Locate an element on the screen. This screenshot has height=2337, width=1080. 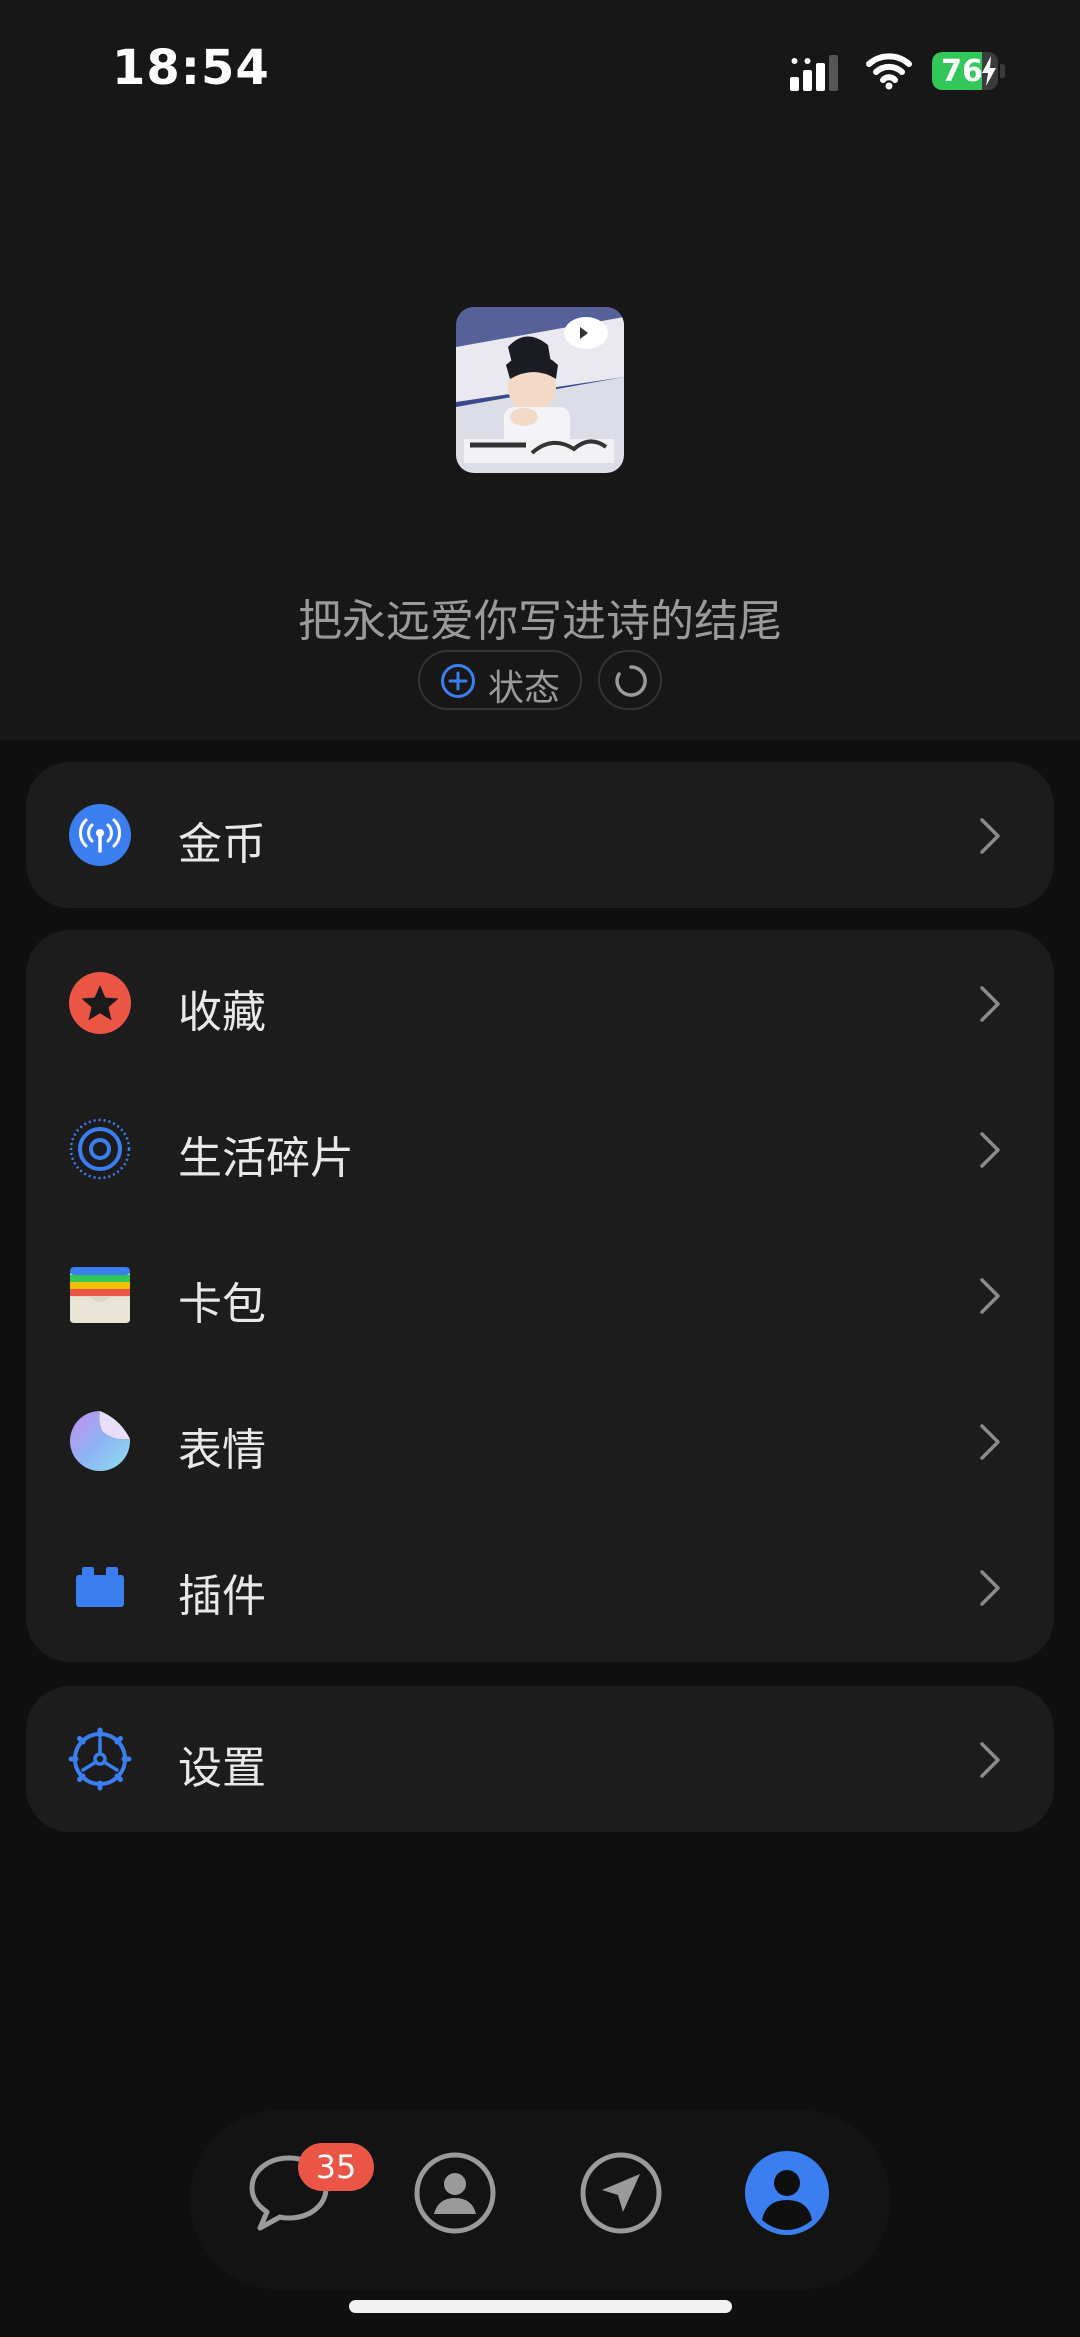
charging-bolt-icon is located at coordinates (989, 71).